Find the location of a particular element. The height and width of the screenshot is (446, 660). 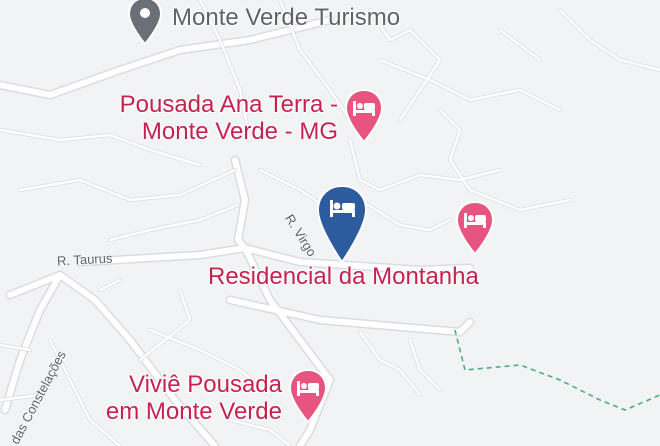

hotel-label-line: Viviê Pousada is located at coordinates (205, 384).